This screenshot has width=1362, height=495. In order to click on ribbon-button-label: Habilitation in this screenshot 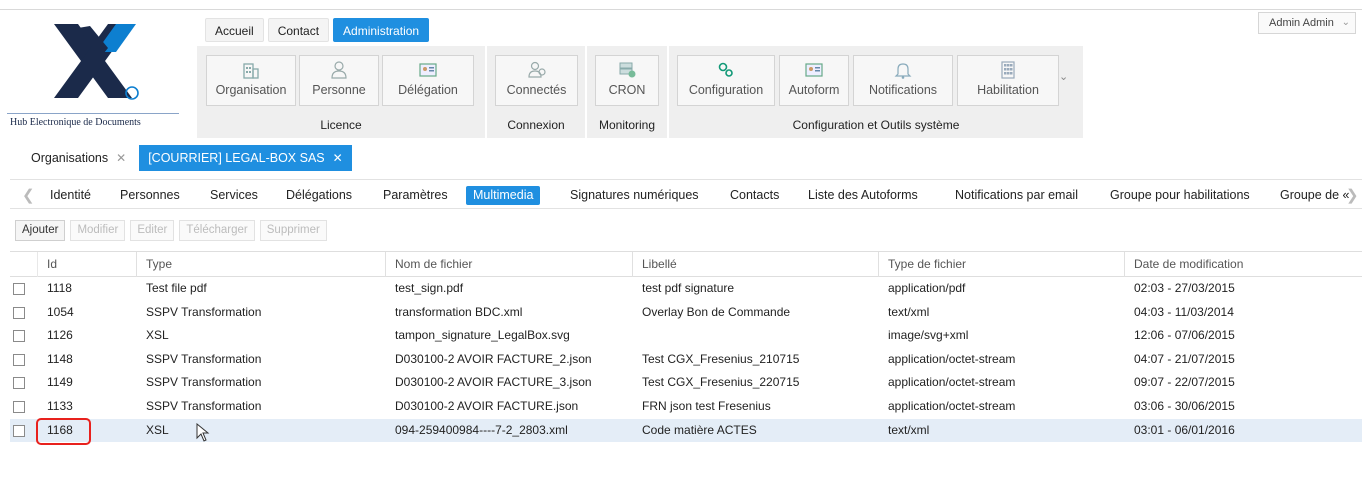, I will do `click(1008, 90)`.